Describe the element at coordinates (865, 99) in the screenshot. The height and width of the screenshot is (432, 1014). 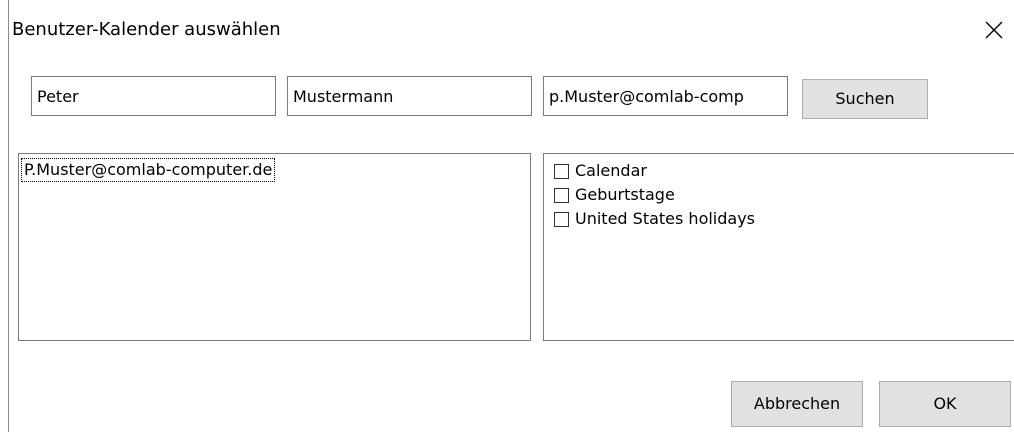
I see `search-button: Suchen` at that location.